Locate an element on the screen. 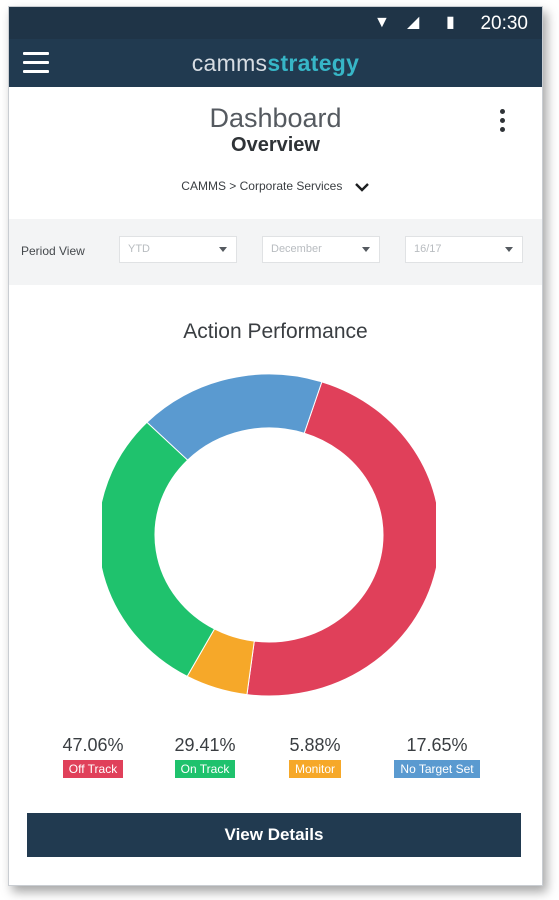 Image resolution: width=559 pixels, height=900 pixels. period-type-value: YTD is located at coordinates (139, 249).